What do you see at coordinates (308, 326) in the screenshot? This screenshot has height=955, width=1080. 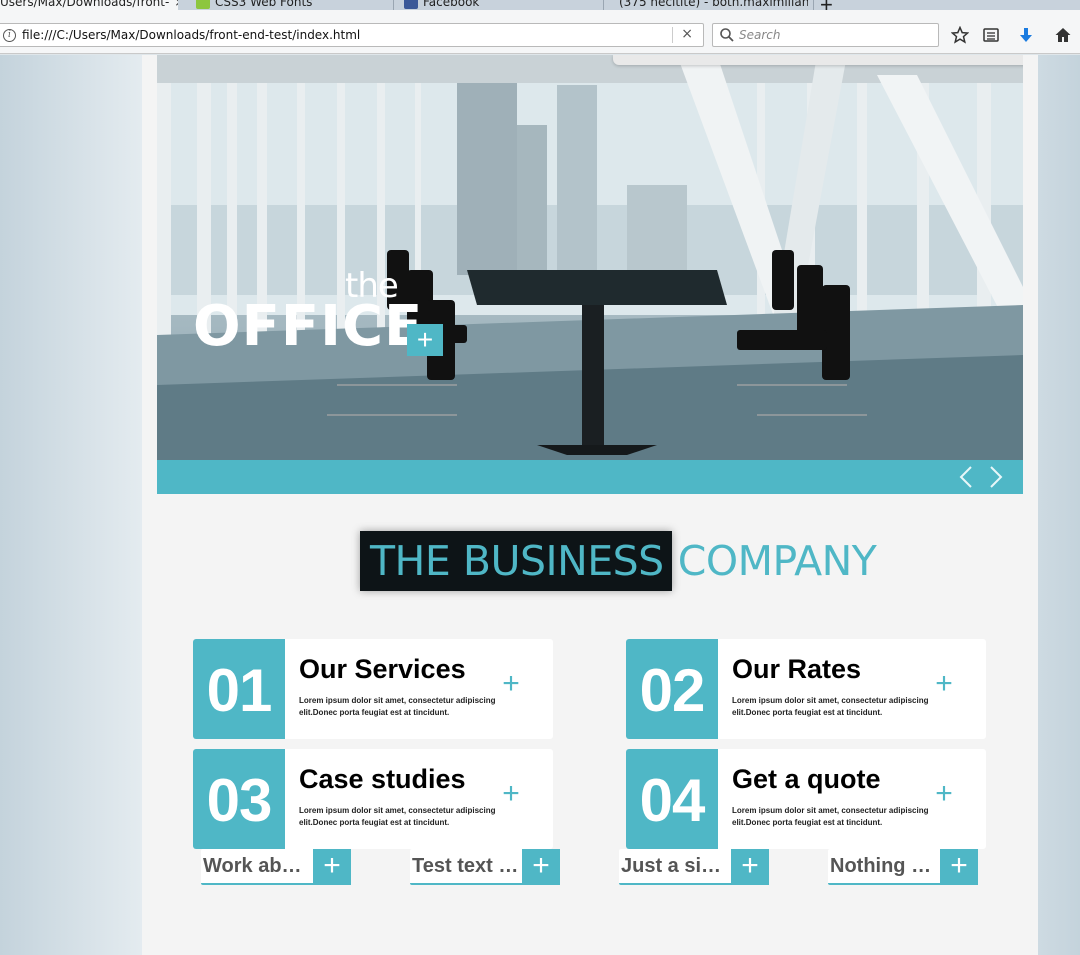 I see `logo-office-text: OFFICE` at bounding box center [308, 326].